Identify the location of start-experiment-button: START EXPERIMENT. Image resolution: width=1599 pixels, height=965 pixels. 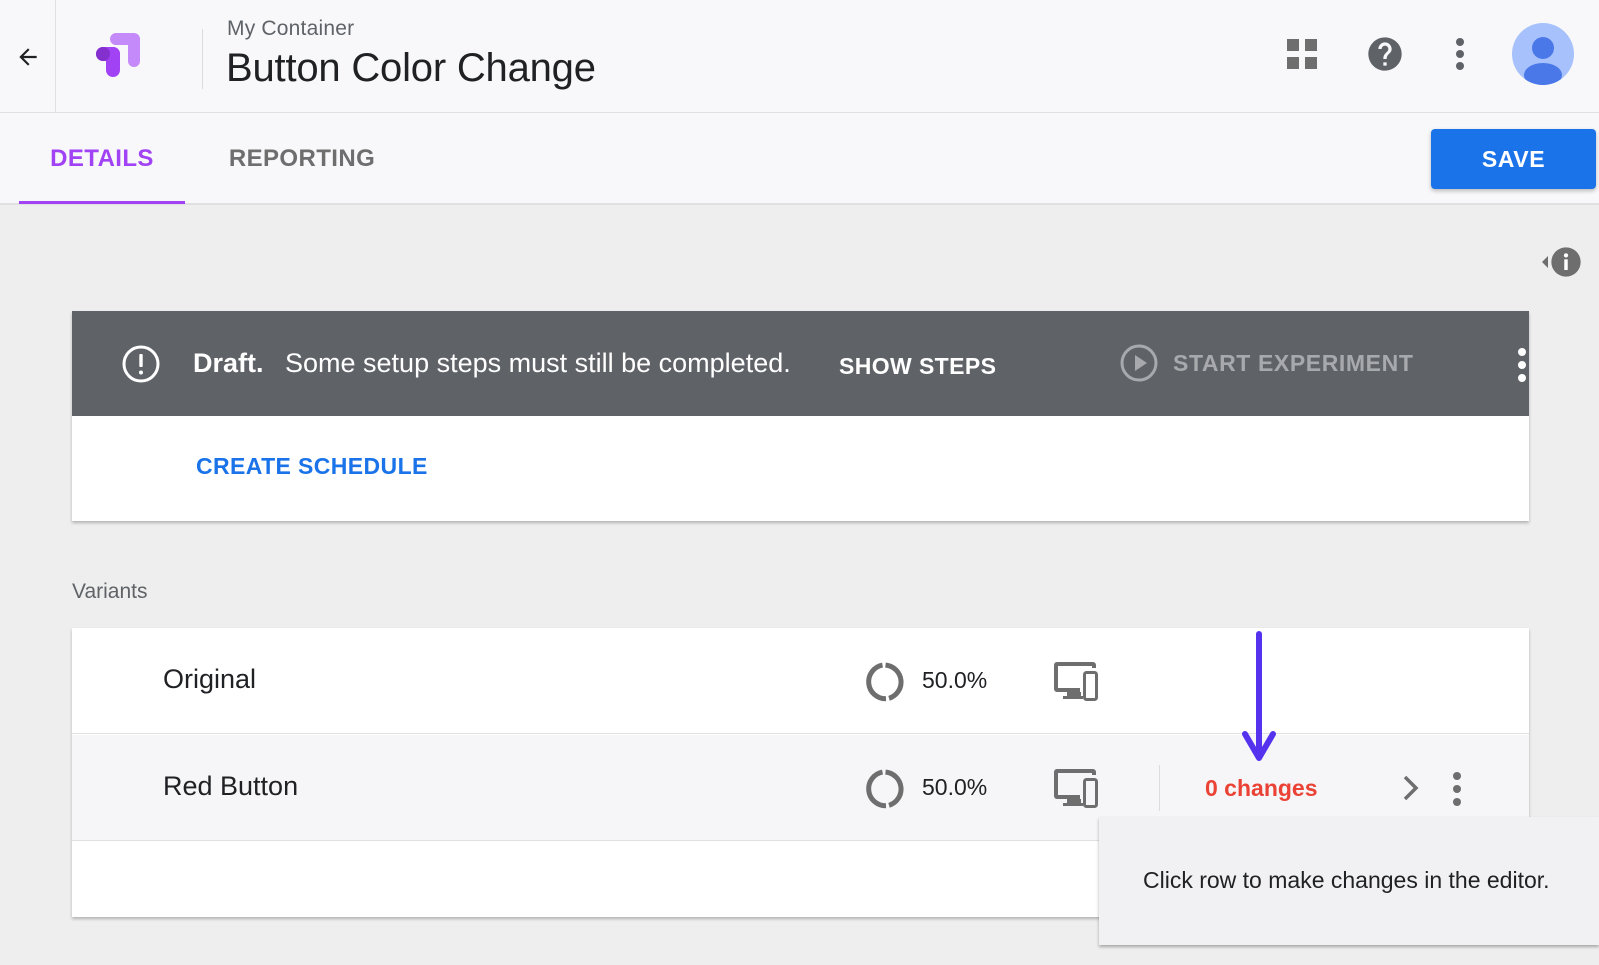
(1266, 363).